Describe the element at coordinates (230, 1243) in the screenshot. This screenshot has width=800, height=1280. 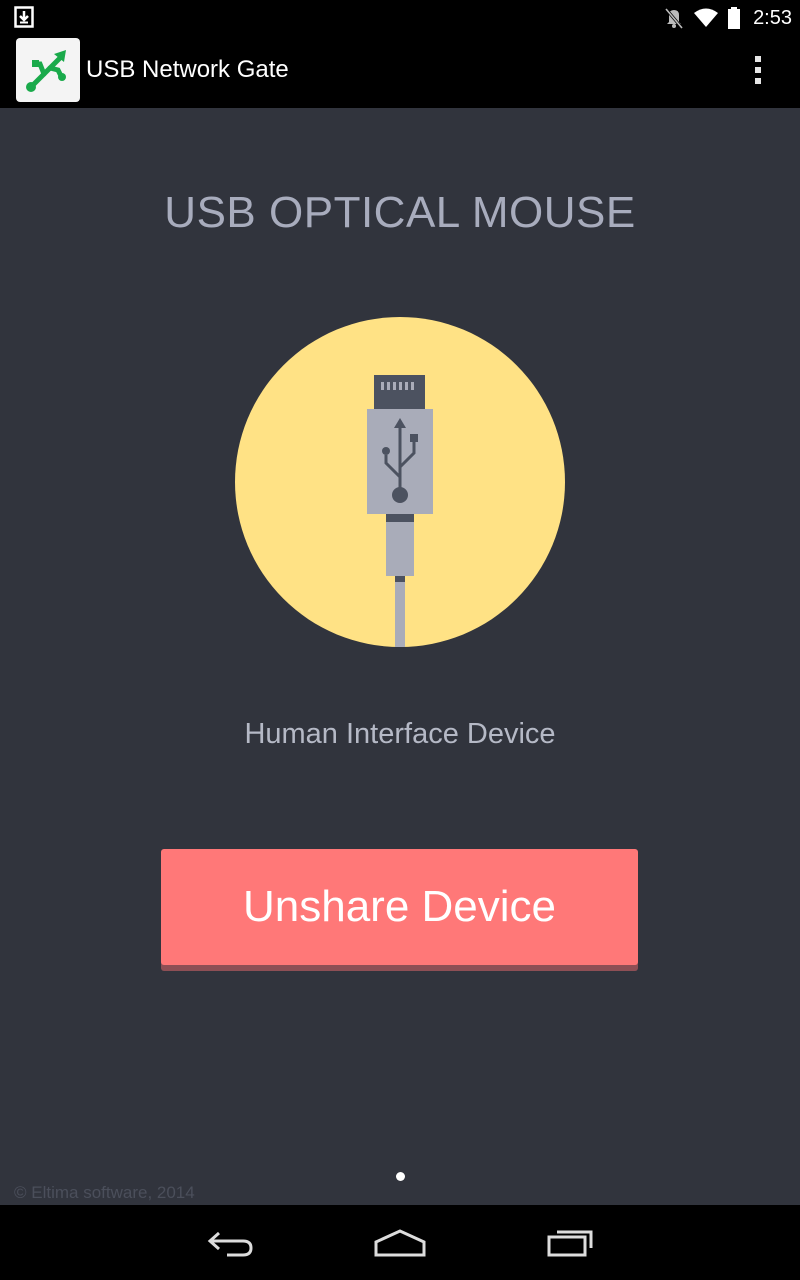
I see `back-icon` at that location.